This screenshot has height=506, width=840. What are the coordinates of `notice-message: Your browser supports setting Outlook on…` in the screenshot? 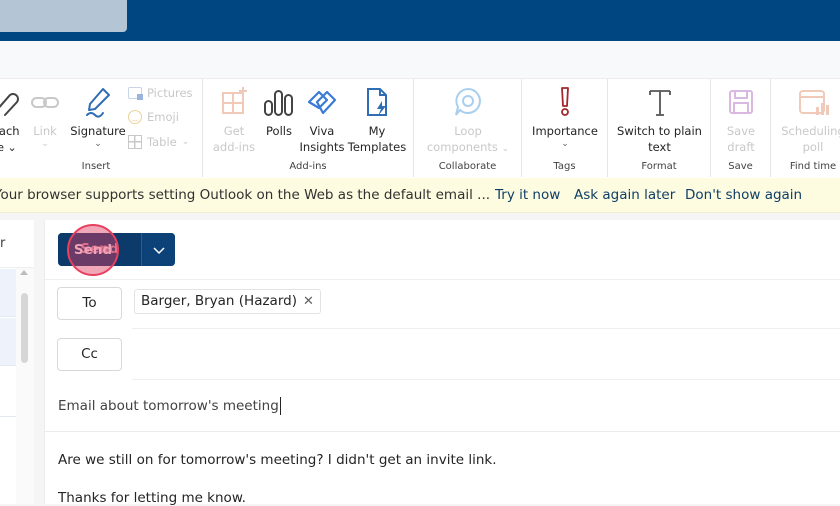 It's located at (245, 195).